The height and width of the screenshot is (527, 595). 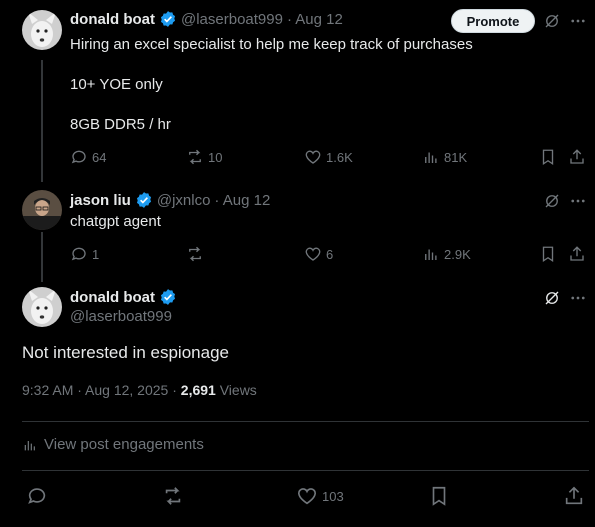 I want to click on post-timestamp: 9:32 AM · Aug 12, 2025 ·, so click(x=99, y=390).